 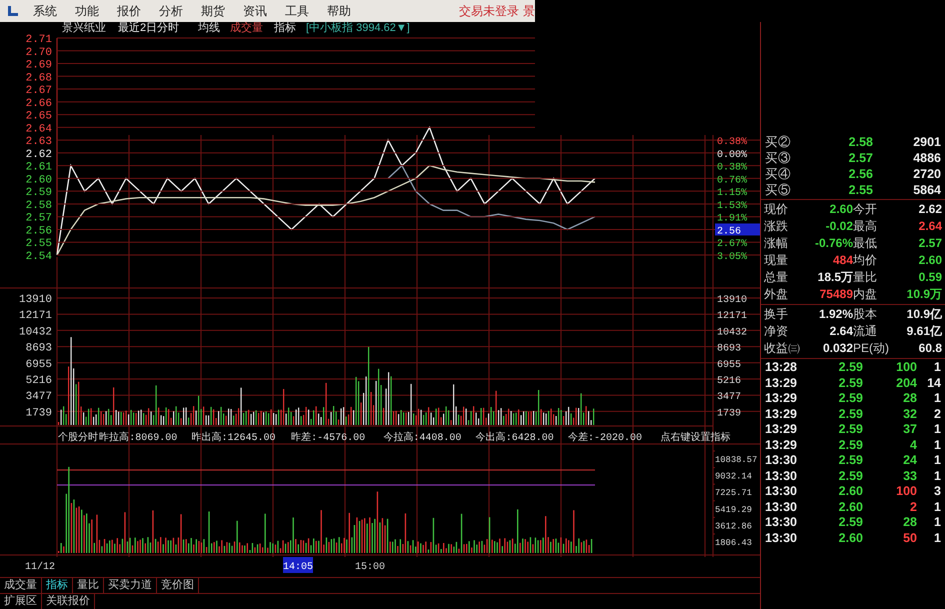 I want to click on menu-item: 工具, so click(x=297, y=11).